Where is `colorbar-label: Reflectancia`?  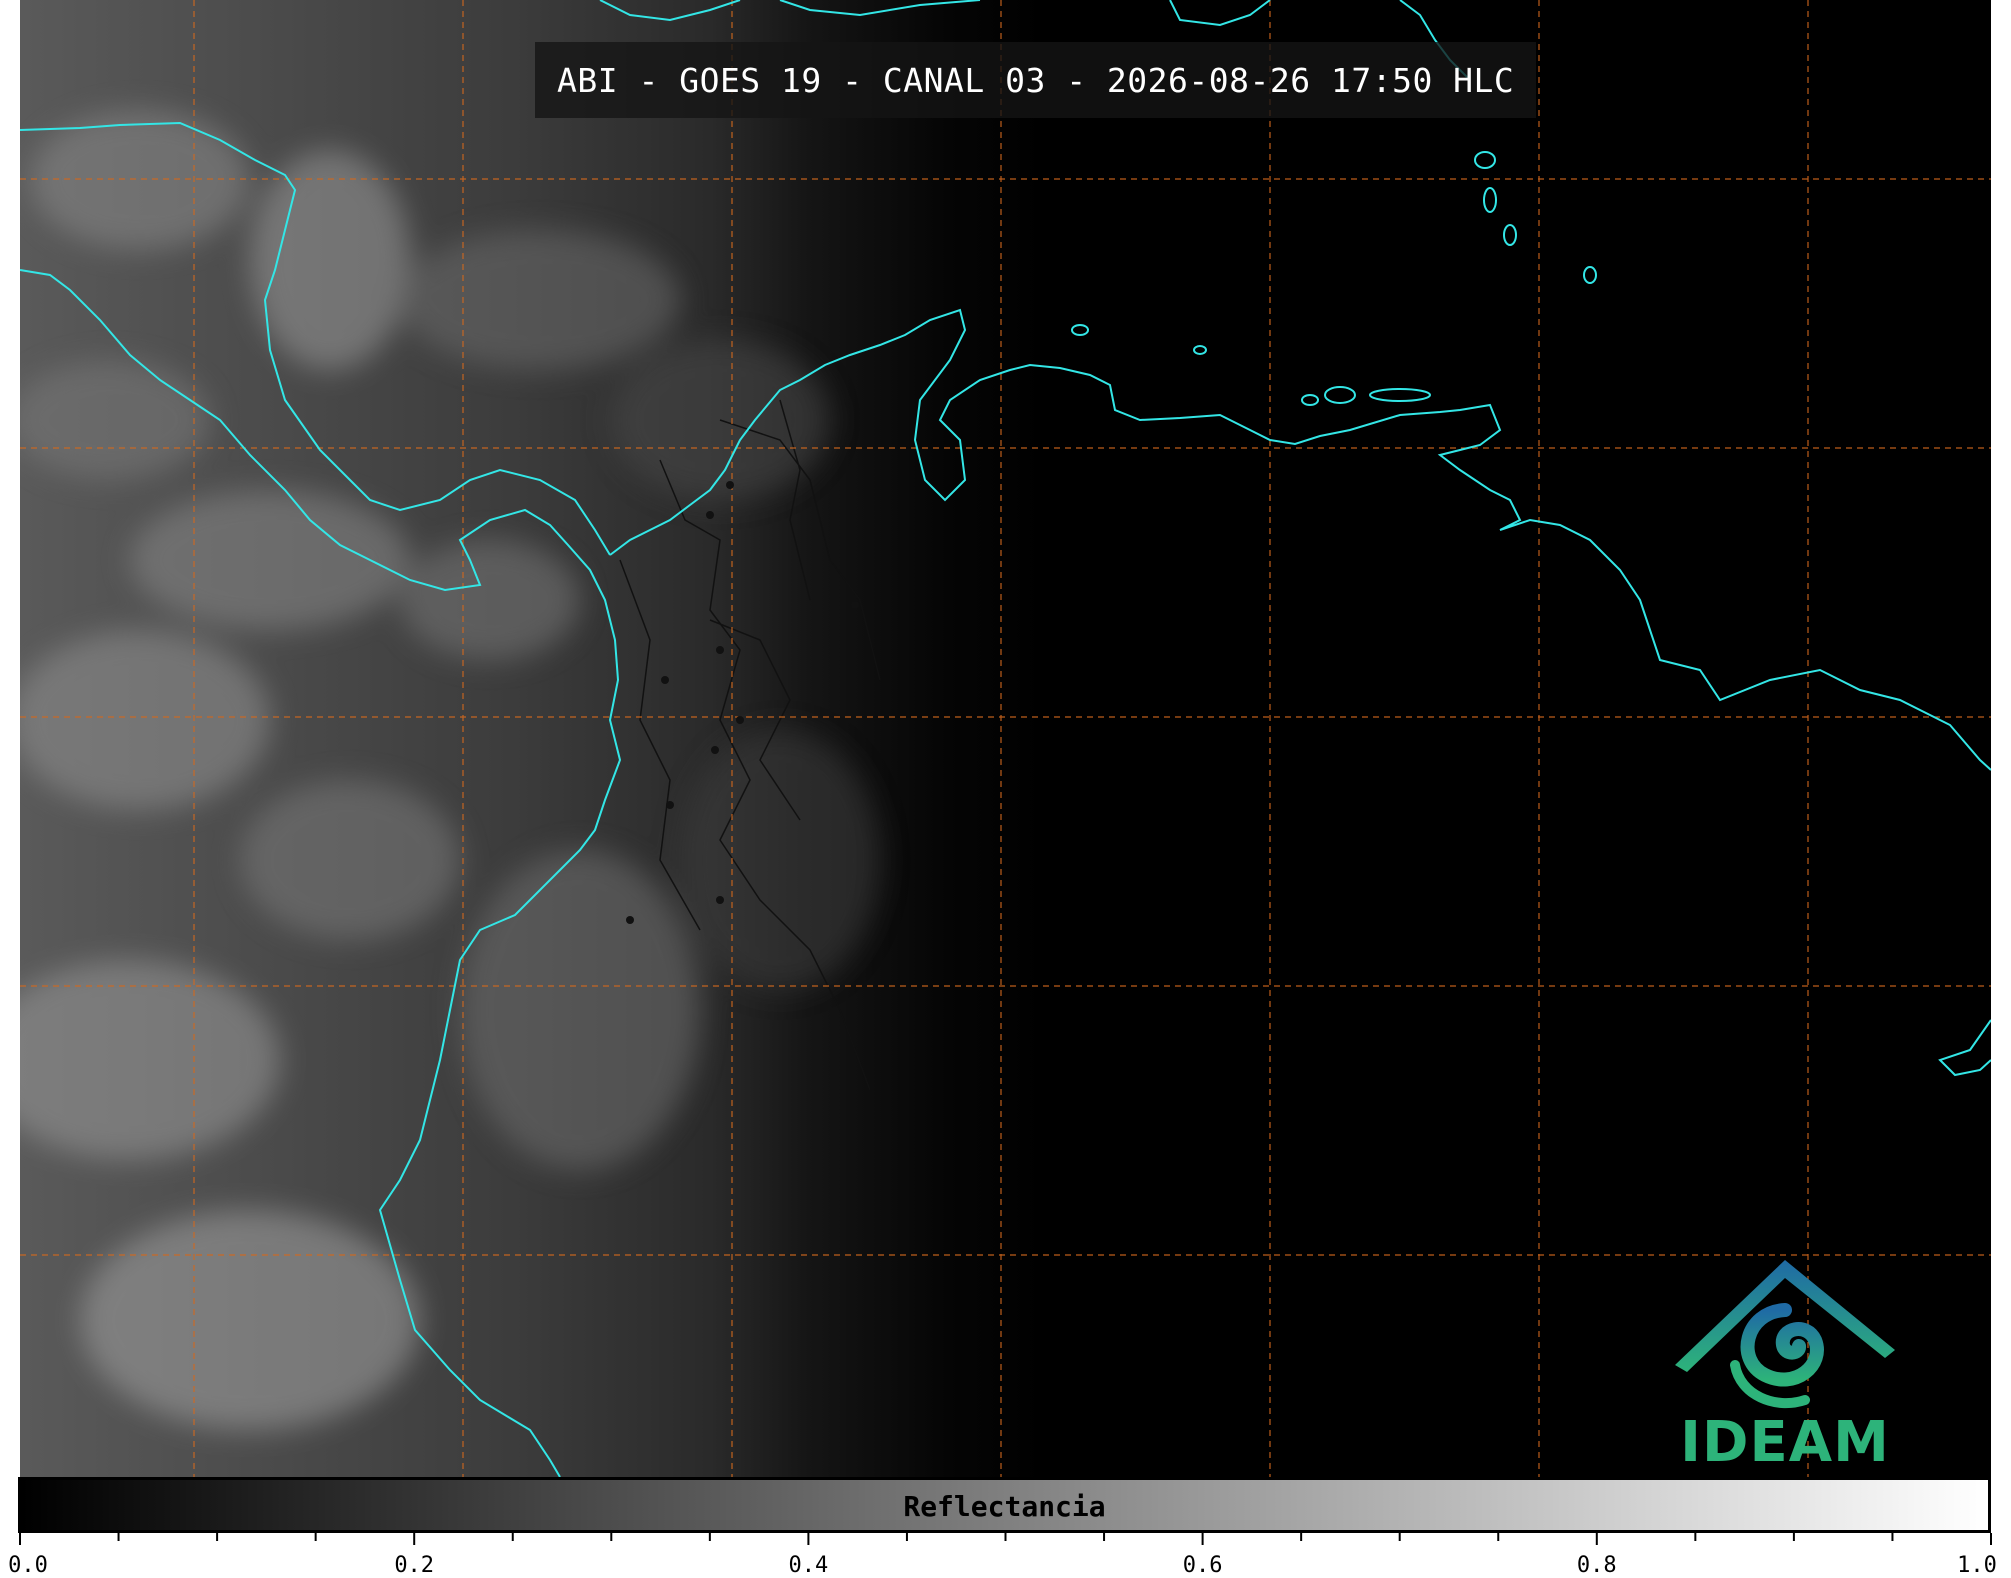
colorbar-label: Reflectancia is located at coordinates (1004, 1506).